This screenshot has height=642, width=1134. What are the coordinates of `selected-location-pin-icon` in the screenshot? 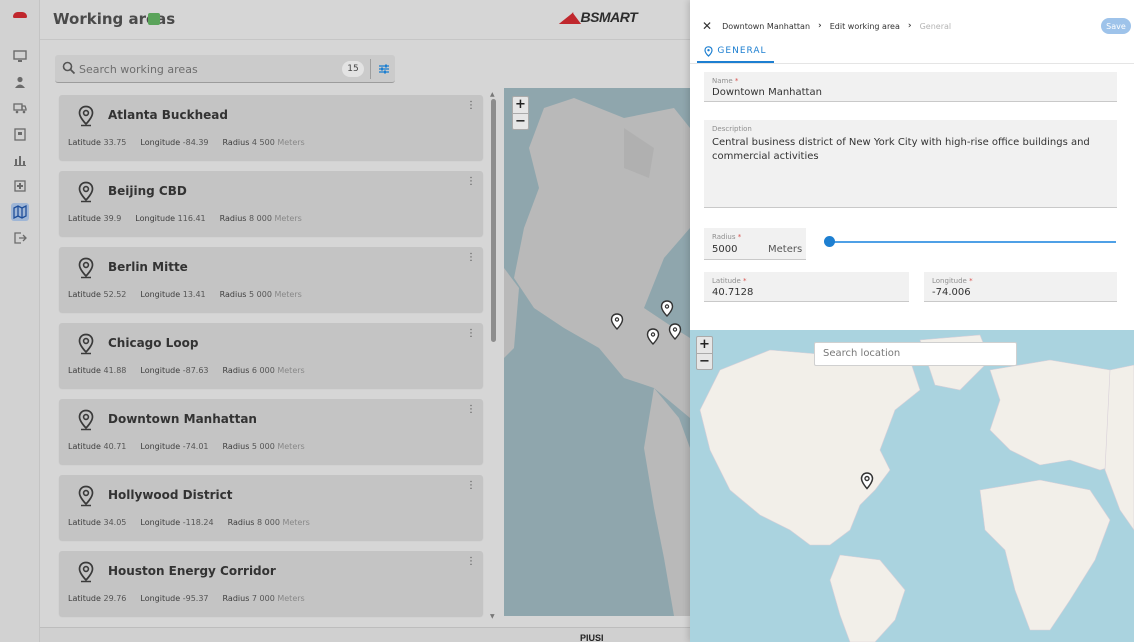 It's located at (867, 481).